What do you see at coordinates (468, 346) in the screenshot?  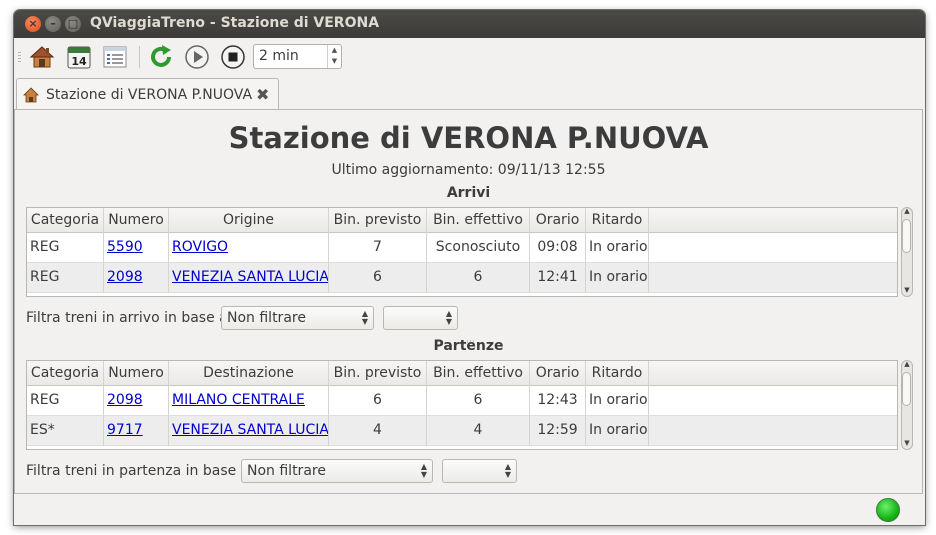 I see `departures-title: Partenze` at bounding box center [468, 346].